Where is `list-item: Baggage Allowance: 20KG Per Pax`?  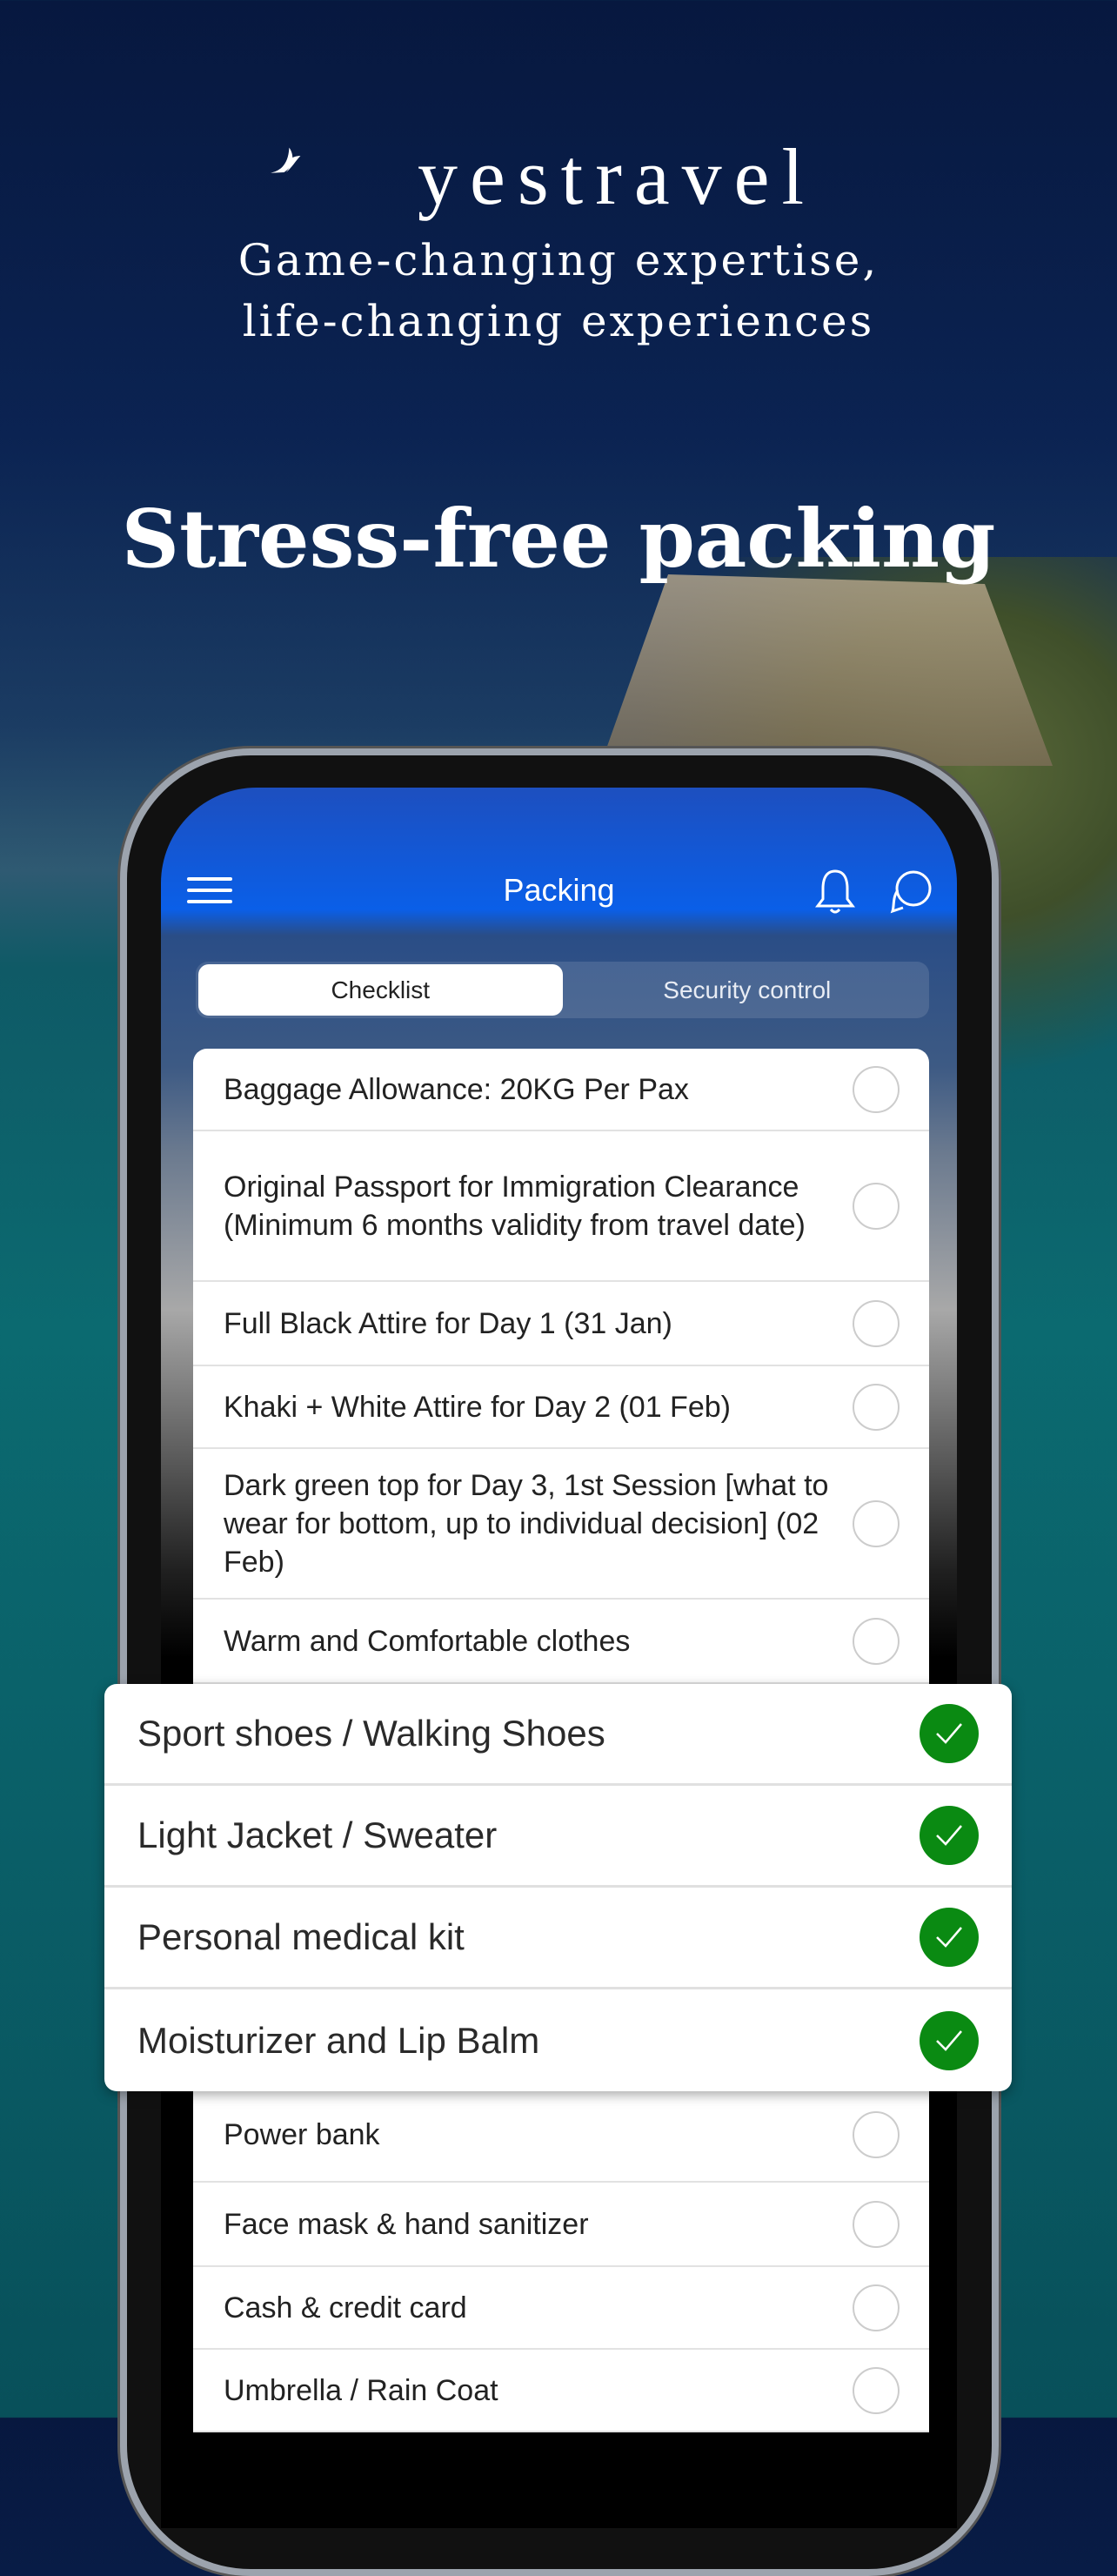
list-item: Baggage Allowance: 20KG Per Pax is located at coordinates (561, 1090).